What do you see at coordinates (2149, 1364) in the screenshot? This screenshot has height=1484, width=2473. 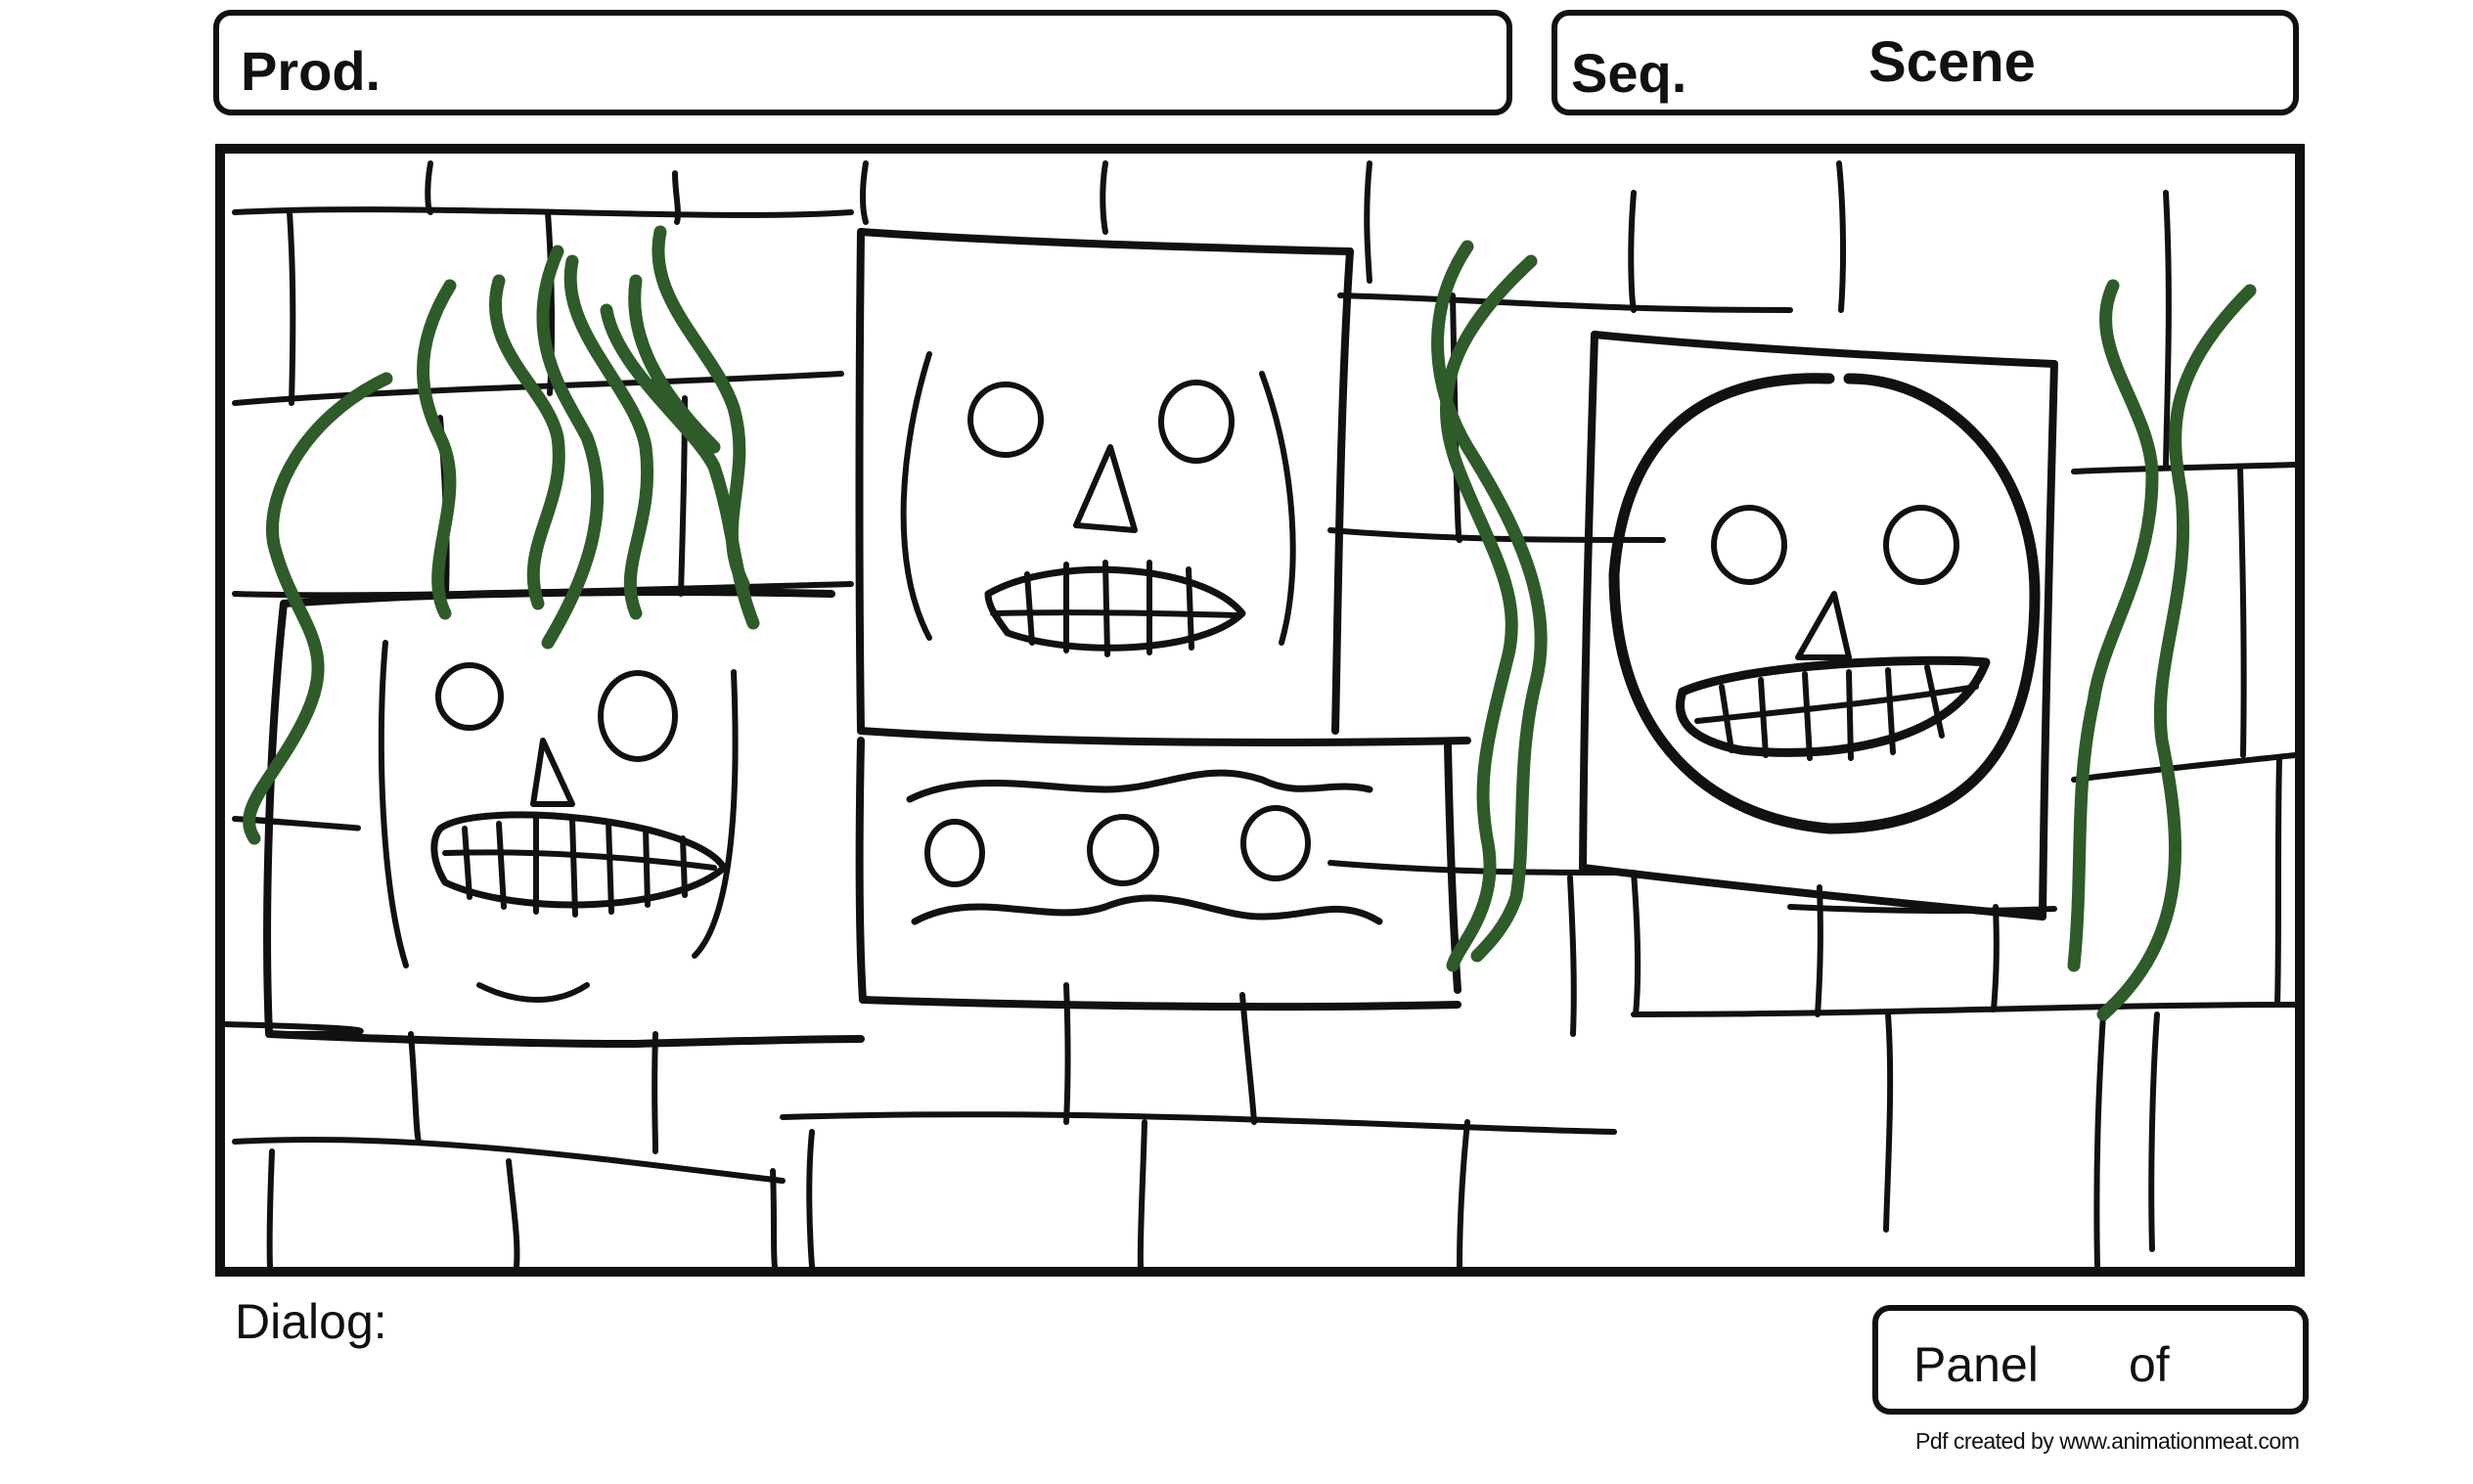 I see `of-label: of` at bounding box center [2149, 1364].